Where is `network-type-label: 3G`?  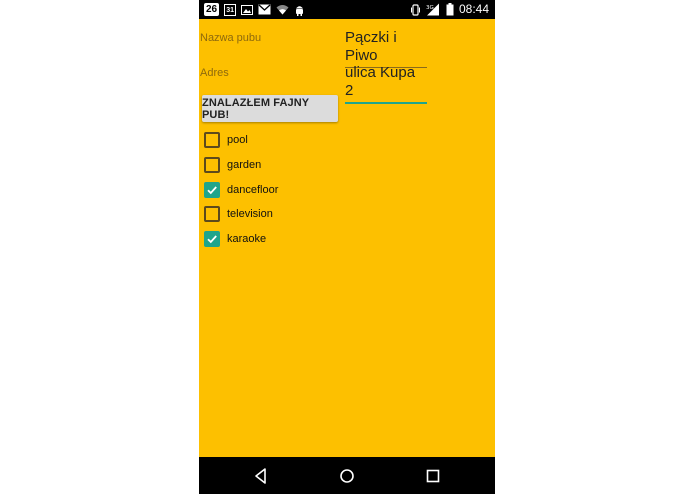 network-type-label: 3G is located at coordinates (430, 8).